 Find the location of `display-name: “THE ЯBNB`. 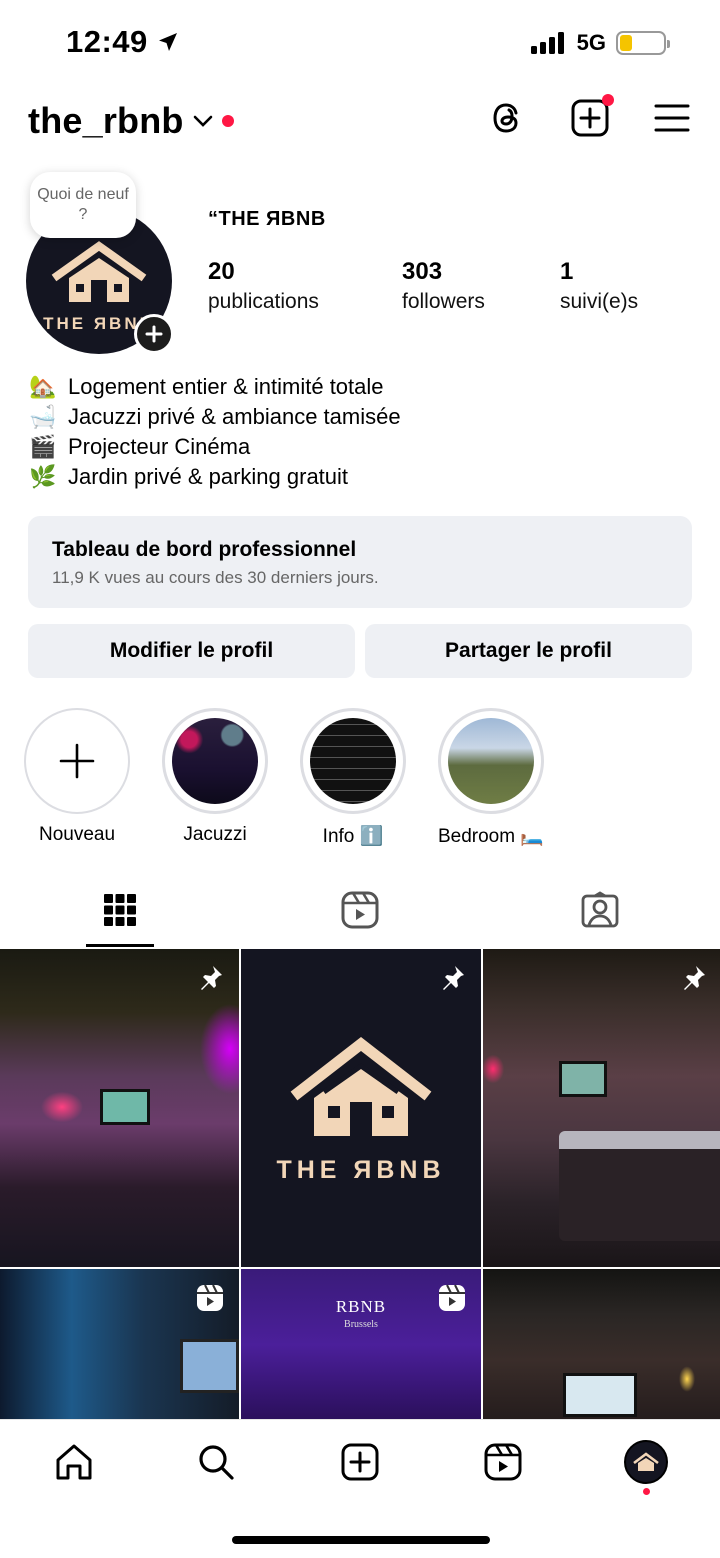

display-name: “THE ЯBNB is located at coordinates (267, 219).